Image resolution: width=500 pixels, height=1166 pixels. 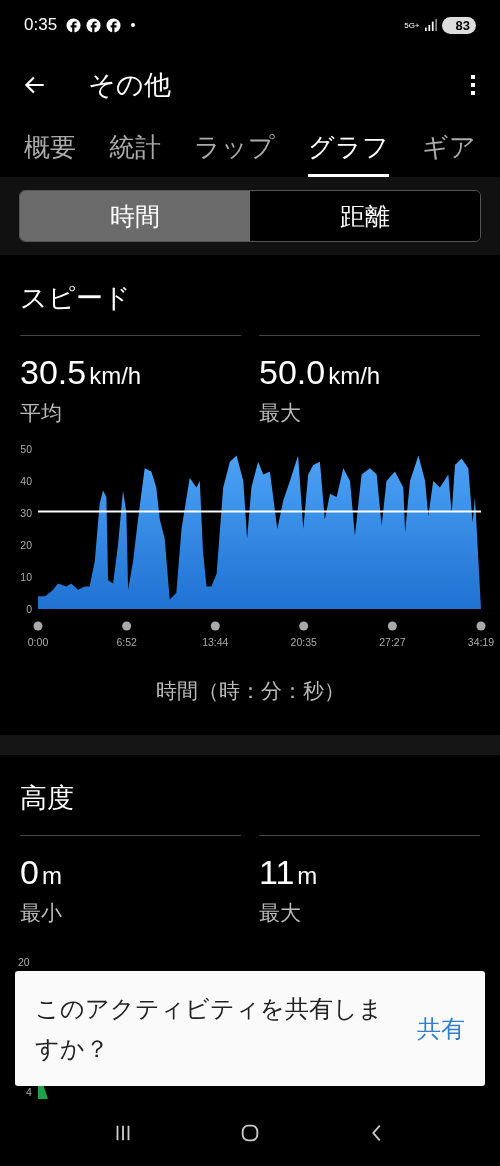 I want to click on notification-dot-icon, so click(x=133, y=25).